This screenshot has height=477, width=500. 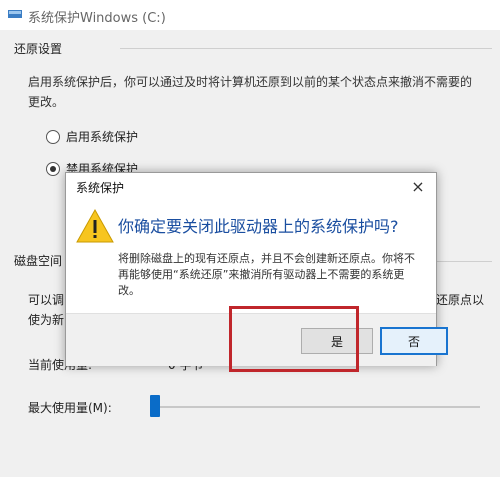 I want to click on warning-icon, so click(x=95, y=226).